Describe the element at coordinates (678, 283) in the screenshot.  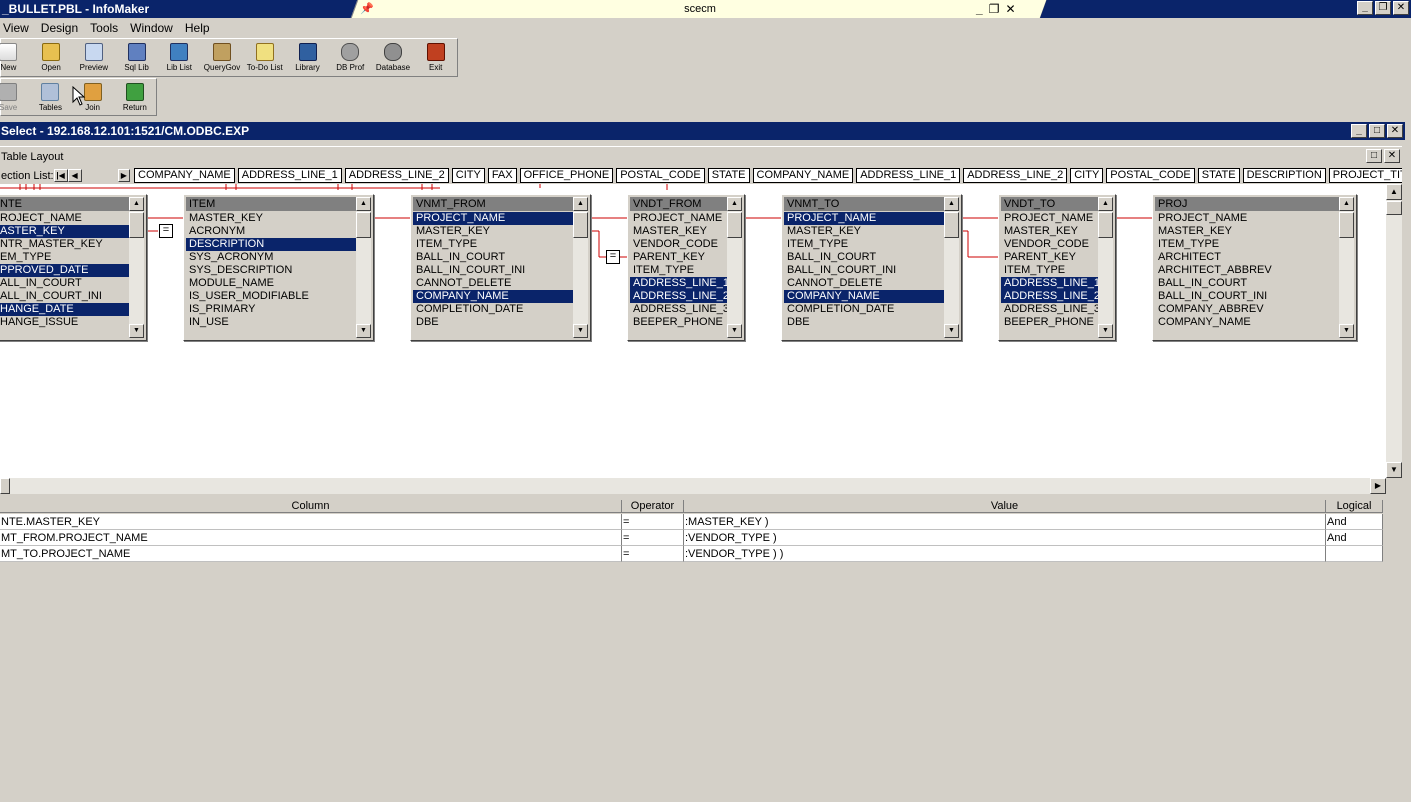
I see `table-column-item: ADDRESS_LINE_1` at that location.